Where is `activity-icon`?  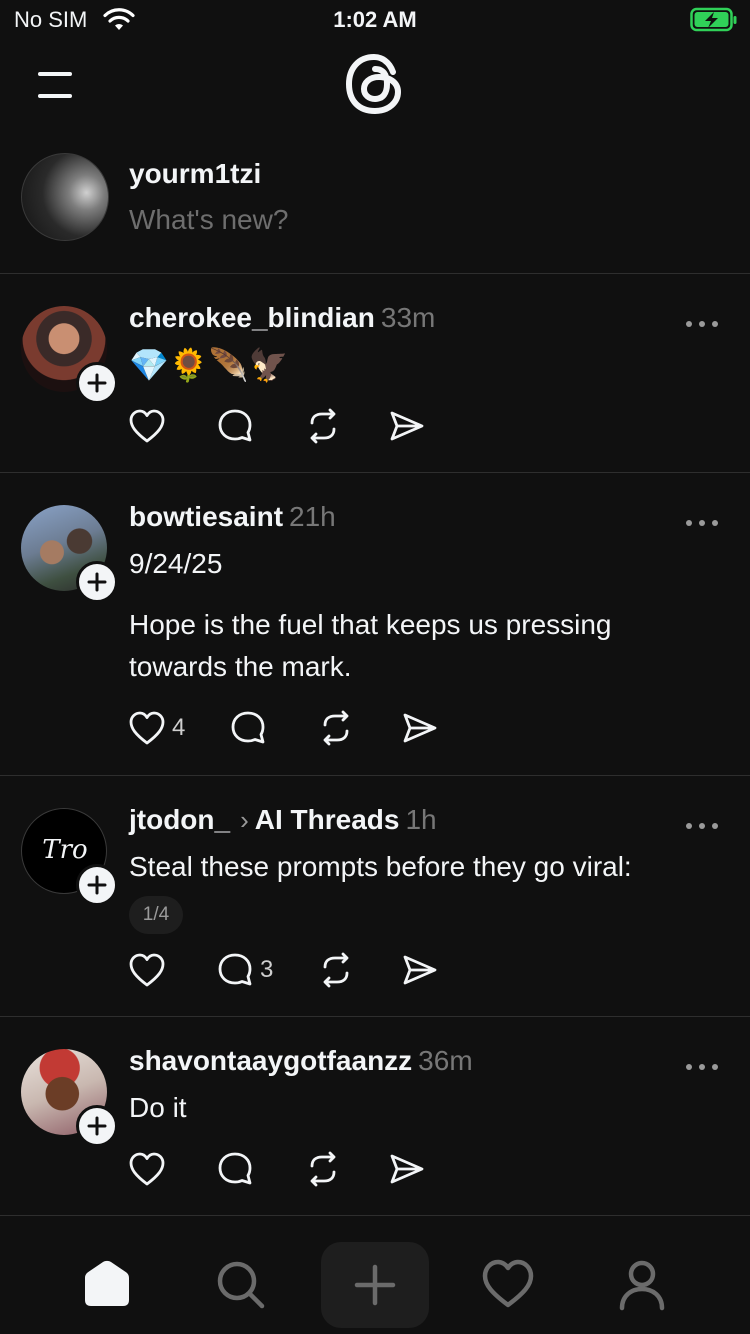
activity-icon is located at coordinates (510, 1286).